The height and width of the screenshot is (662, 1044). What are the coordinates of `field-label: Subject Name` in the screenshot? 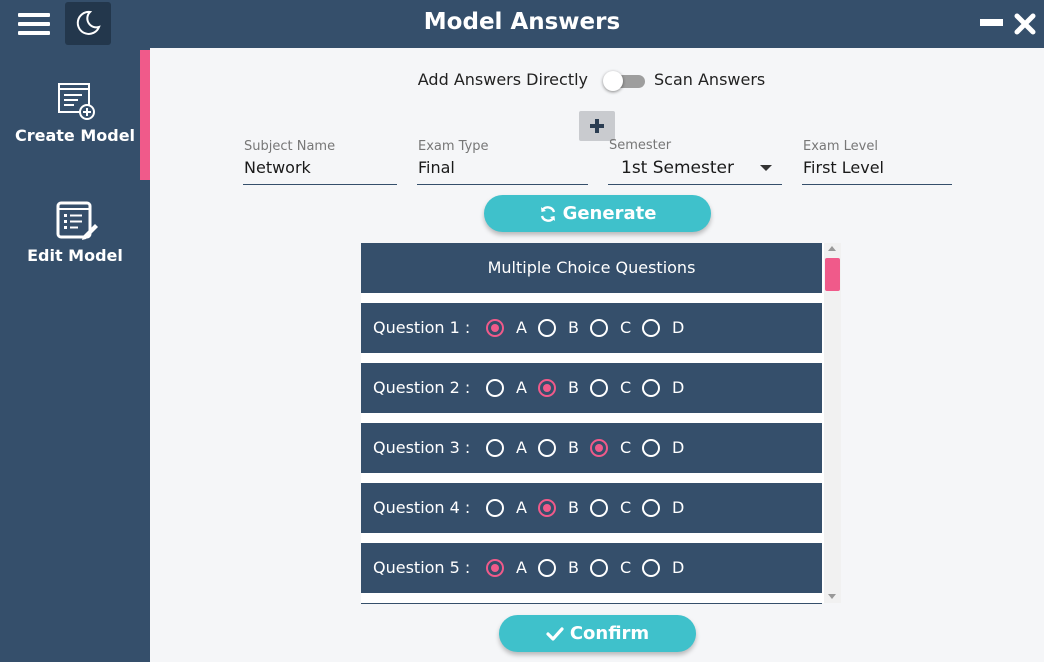 It's located at (290, 146).